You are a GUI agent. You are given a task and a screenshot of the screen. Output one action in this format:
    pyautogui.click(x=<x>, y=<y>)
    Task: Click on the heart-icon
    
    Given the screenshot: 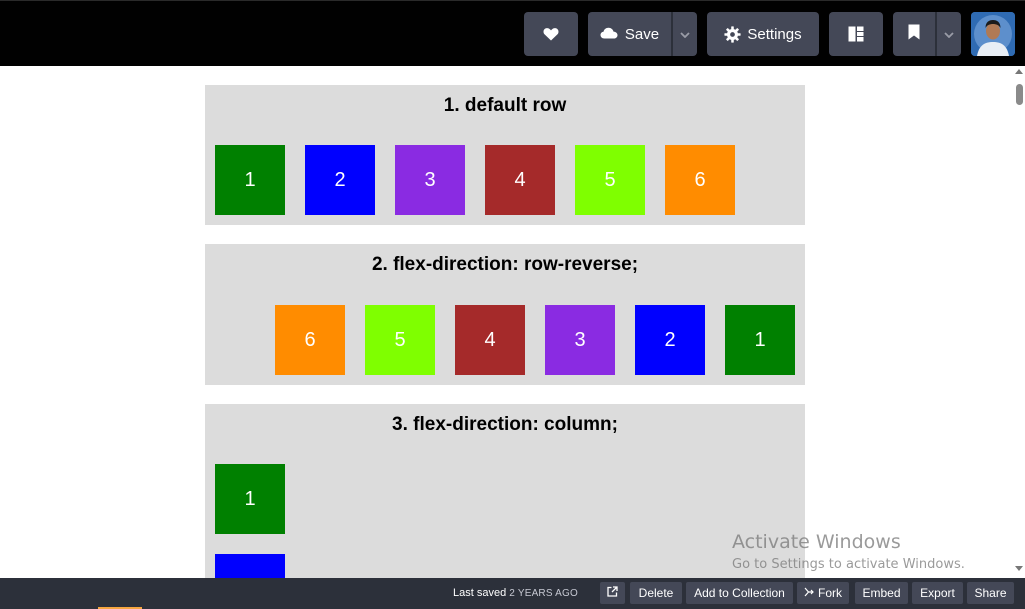 What is the action you would take?
    pyautogui.click(x=551, y=34)
    